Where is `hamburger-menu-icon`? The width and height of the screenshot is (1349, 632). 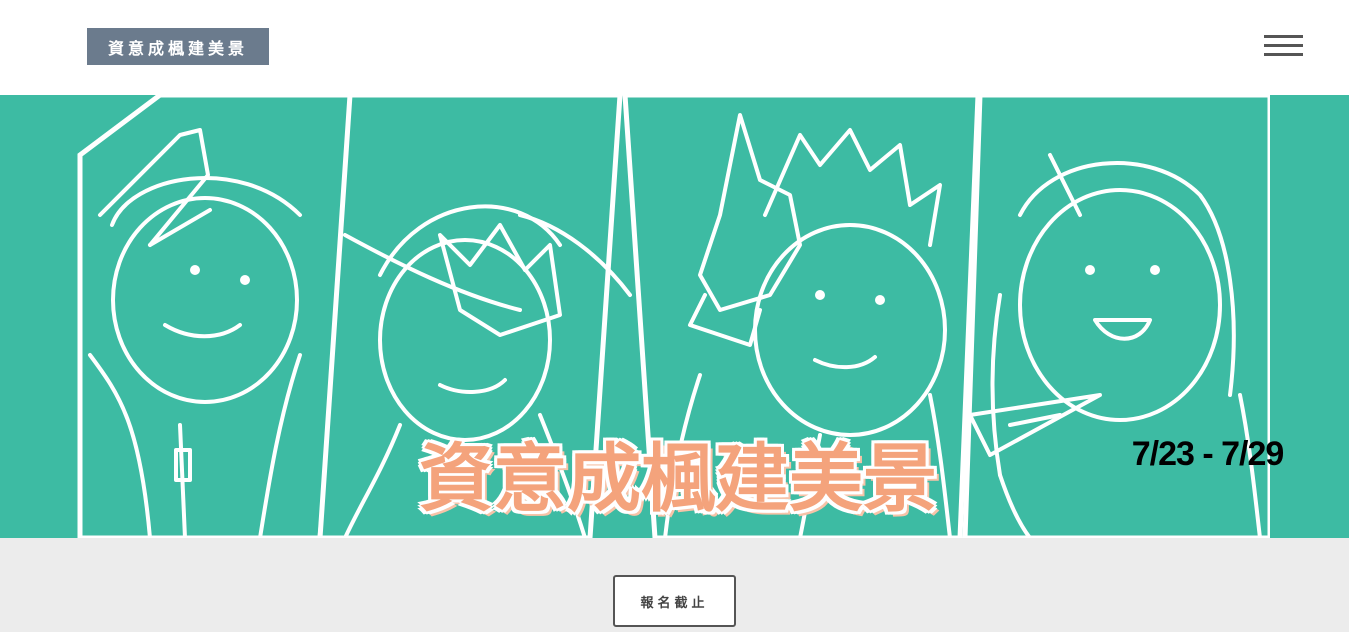 hamburger-menu-icon is located at coordinates (1283, 47).